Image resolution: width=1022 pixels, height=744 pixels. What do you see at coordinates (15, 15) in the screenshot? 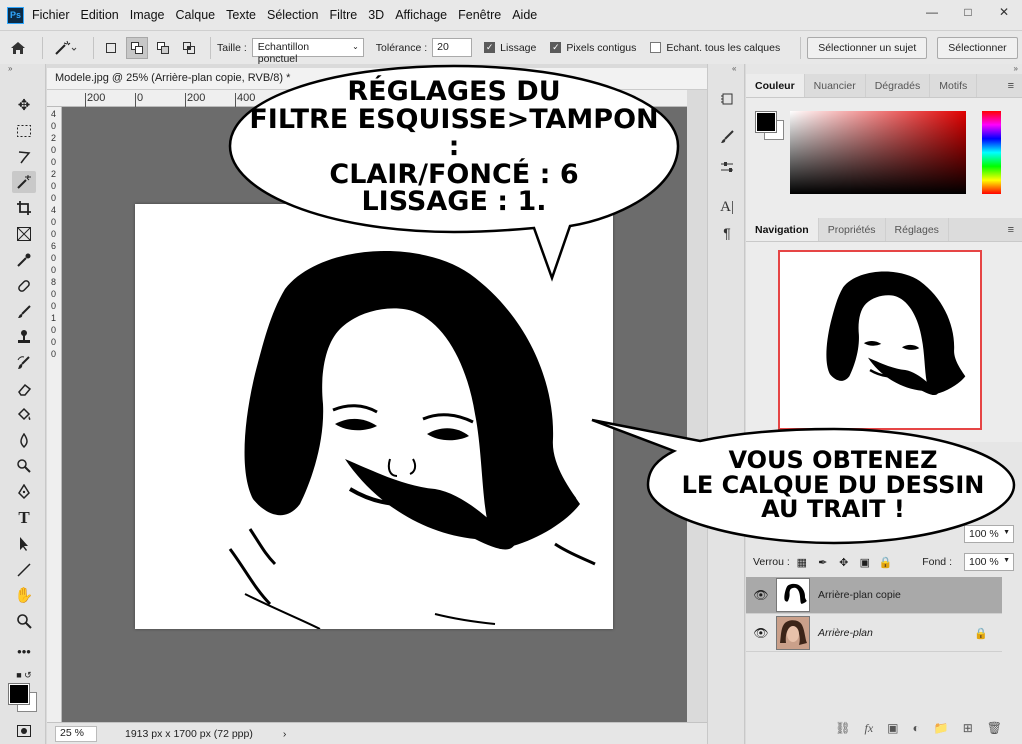
I see `photoshop-logo-icon: Ps` at bounding box center [15, 15].